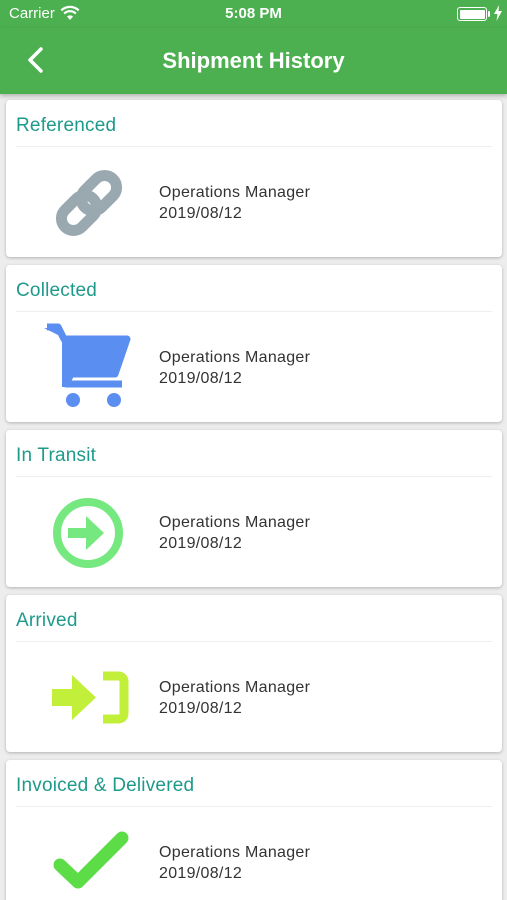 Image resolution: width=507 pixels, height=900 pixels. Describe the element at coordinates (489, 14) in the screenshot. I see `battery-cap` at that location.